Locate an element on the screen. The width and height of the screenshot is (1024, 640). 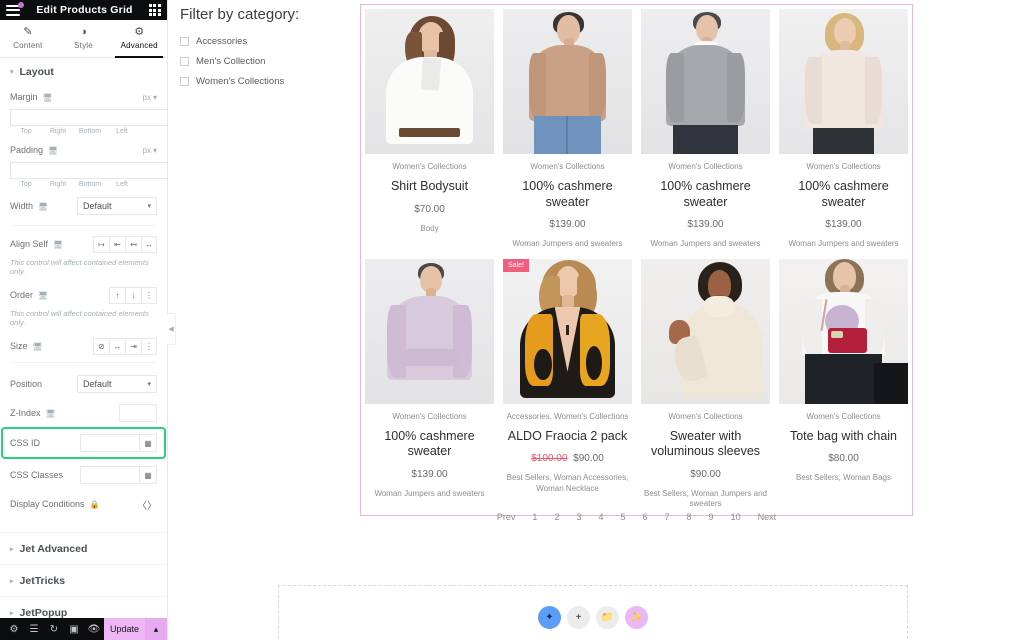
sparkles-ai-icon: ✨ is located at coordinates (636, 617).